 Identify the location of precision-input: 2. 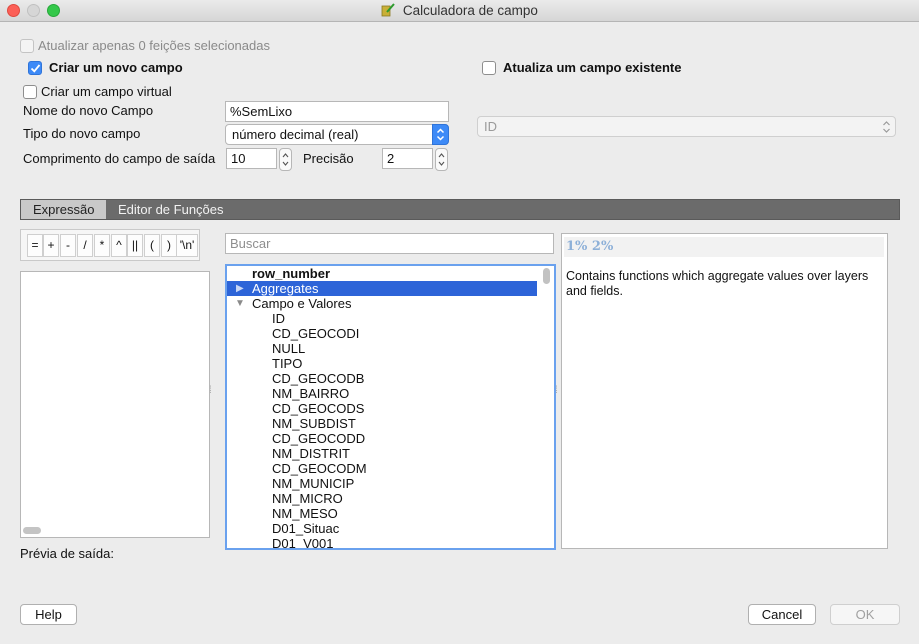
(407, 158).